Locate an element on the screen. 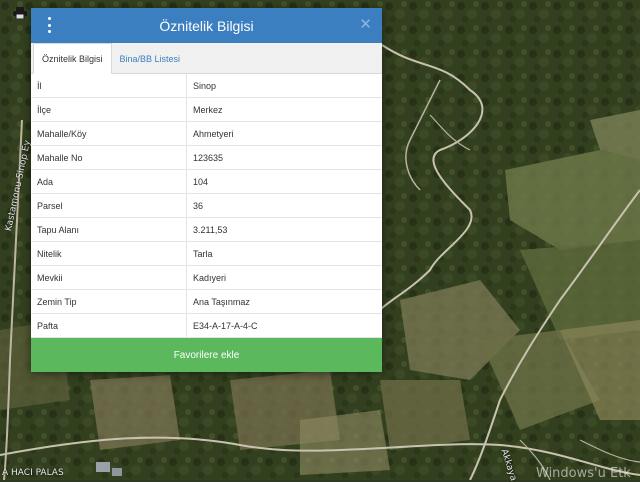 The height and width of the screenshot is (482, 640). row-key: İl is located at coordinates (109, 86).